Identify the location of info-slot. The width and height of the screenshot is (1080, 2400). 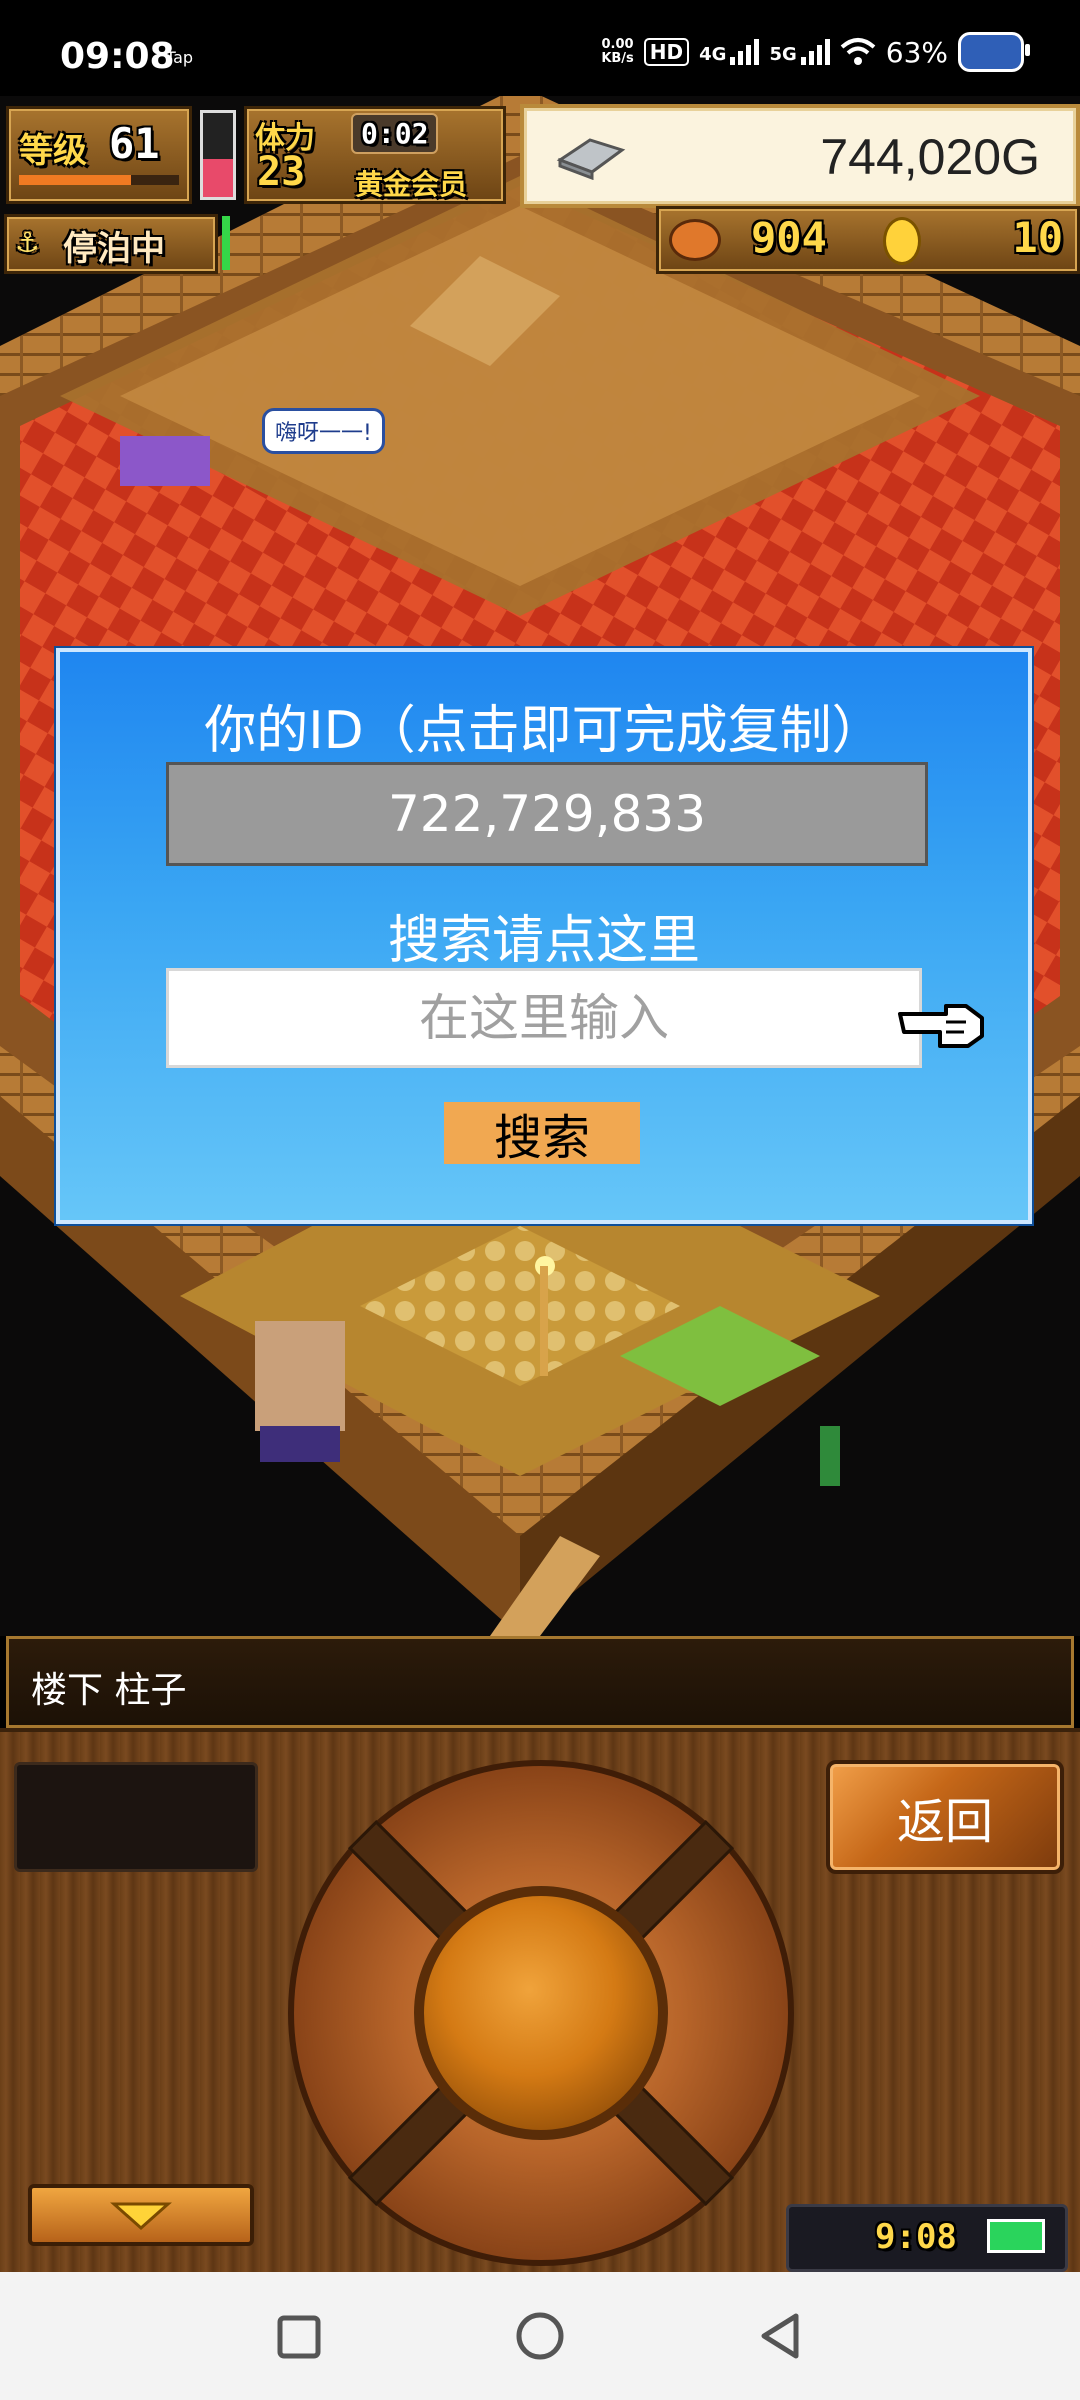
(136, 1817).